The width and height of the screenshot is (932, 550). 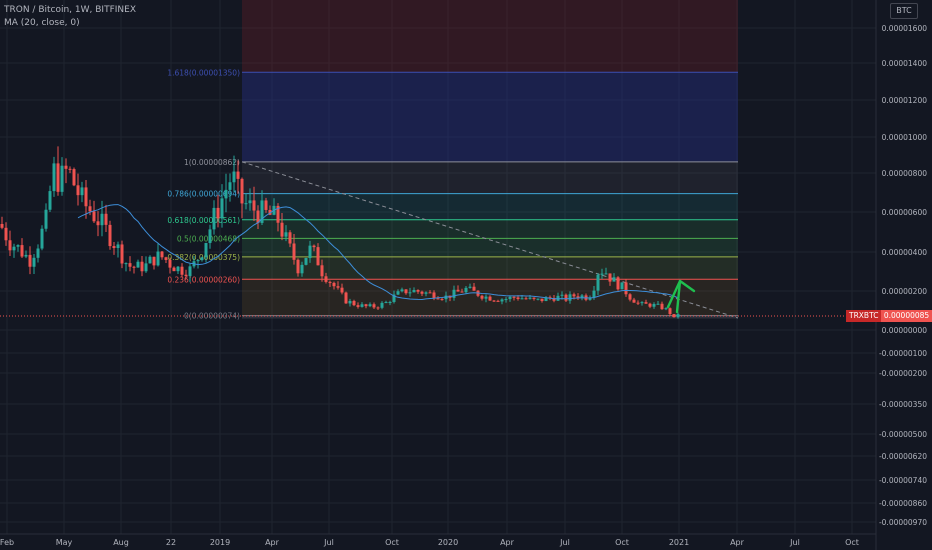 What do you see at coordinates (905, 330) in the screenshot?
I see `y-tick-label-8: 0.00000000` at bounding box center [905, 330].